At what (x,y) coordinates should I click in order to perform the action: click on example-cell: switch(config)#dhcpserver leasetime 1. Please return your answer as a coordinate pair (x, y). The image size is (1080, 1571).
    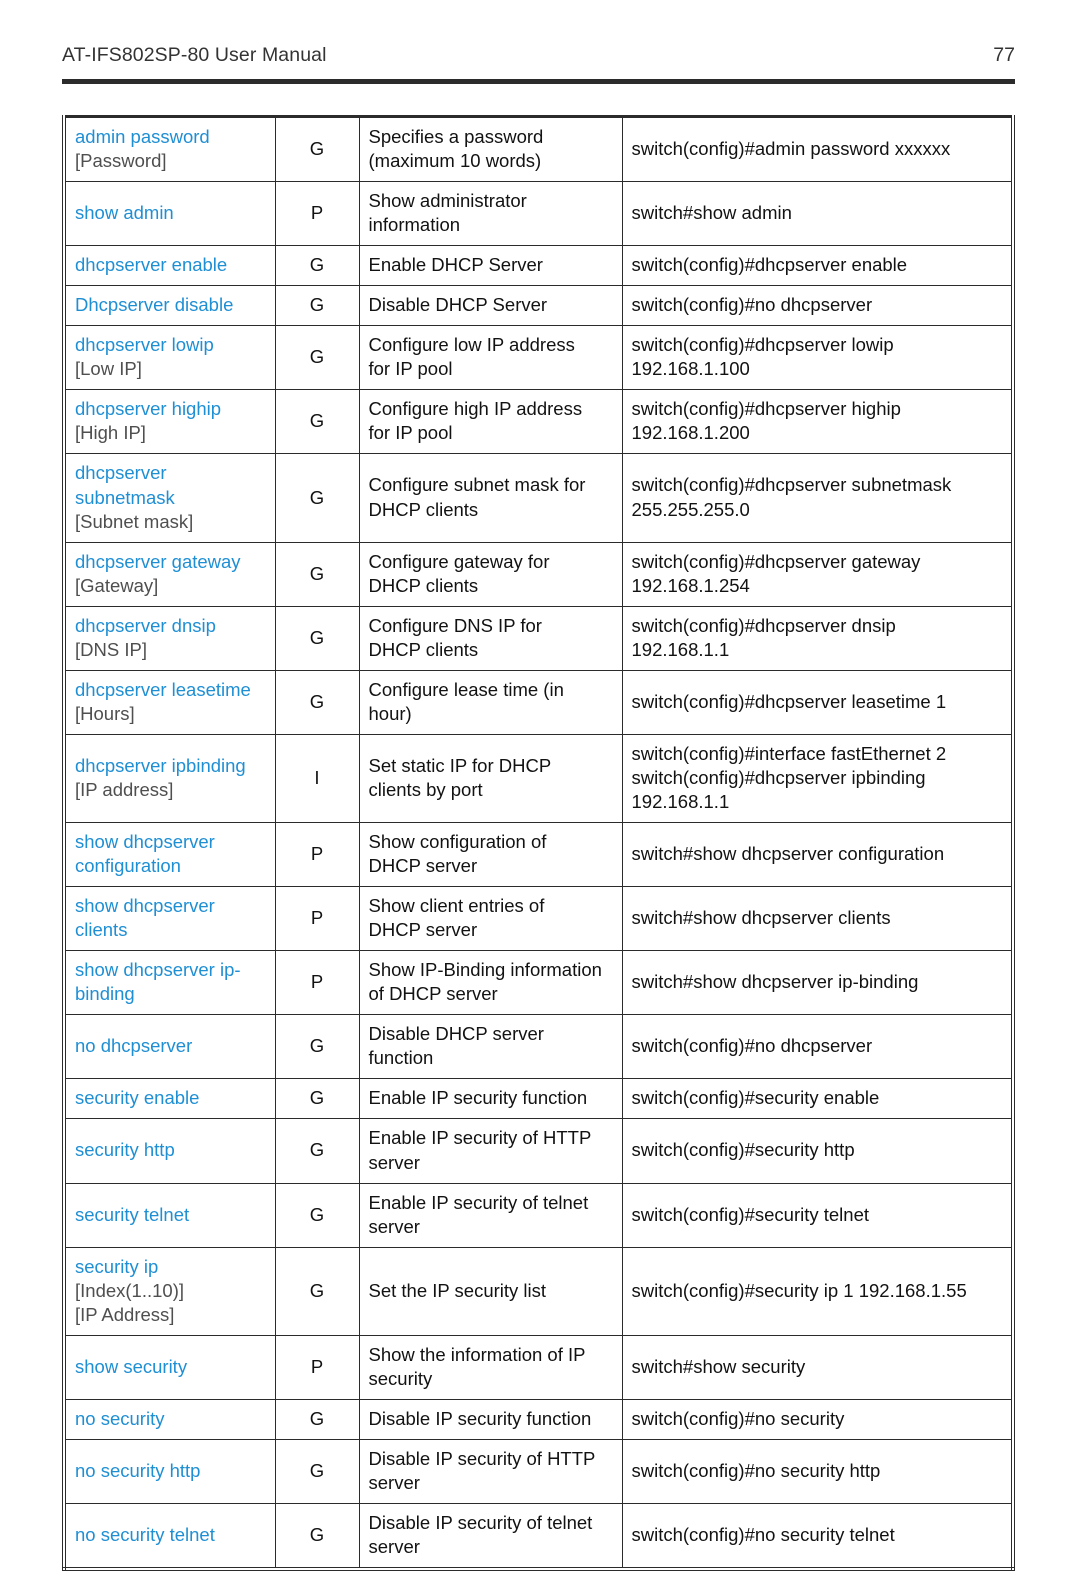
    Looking at the image, I should click on (817, 702).